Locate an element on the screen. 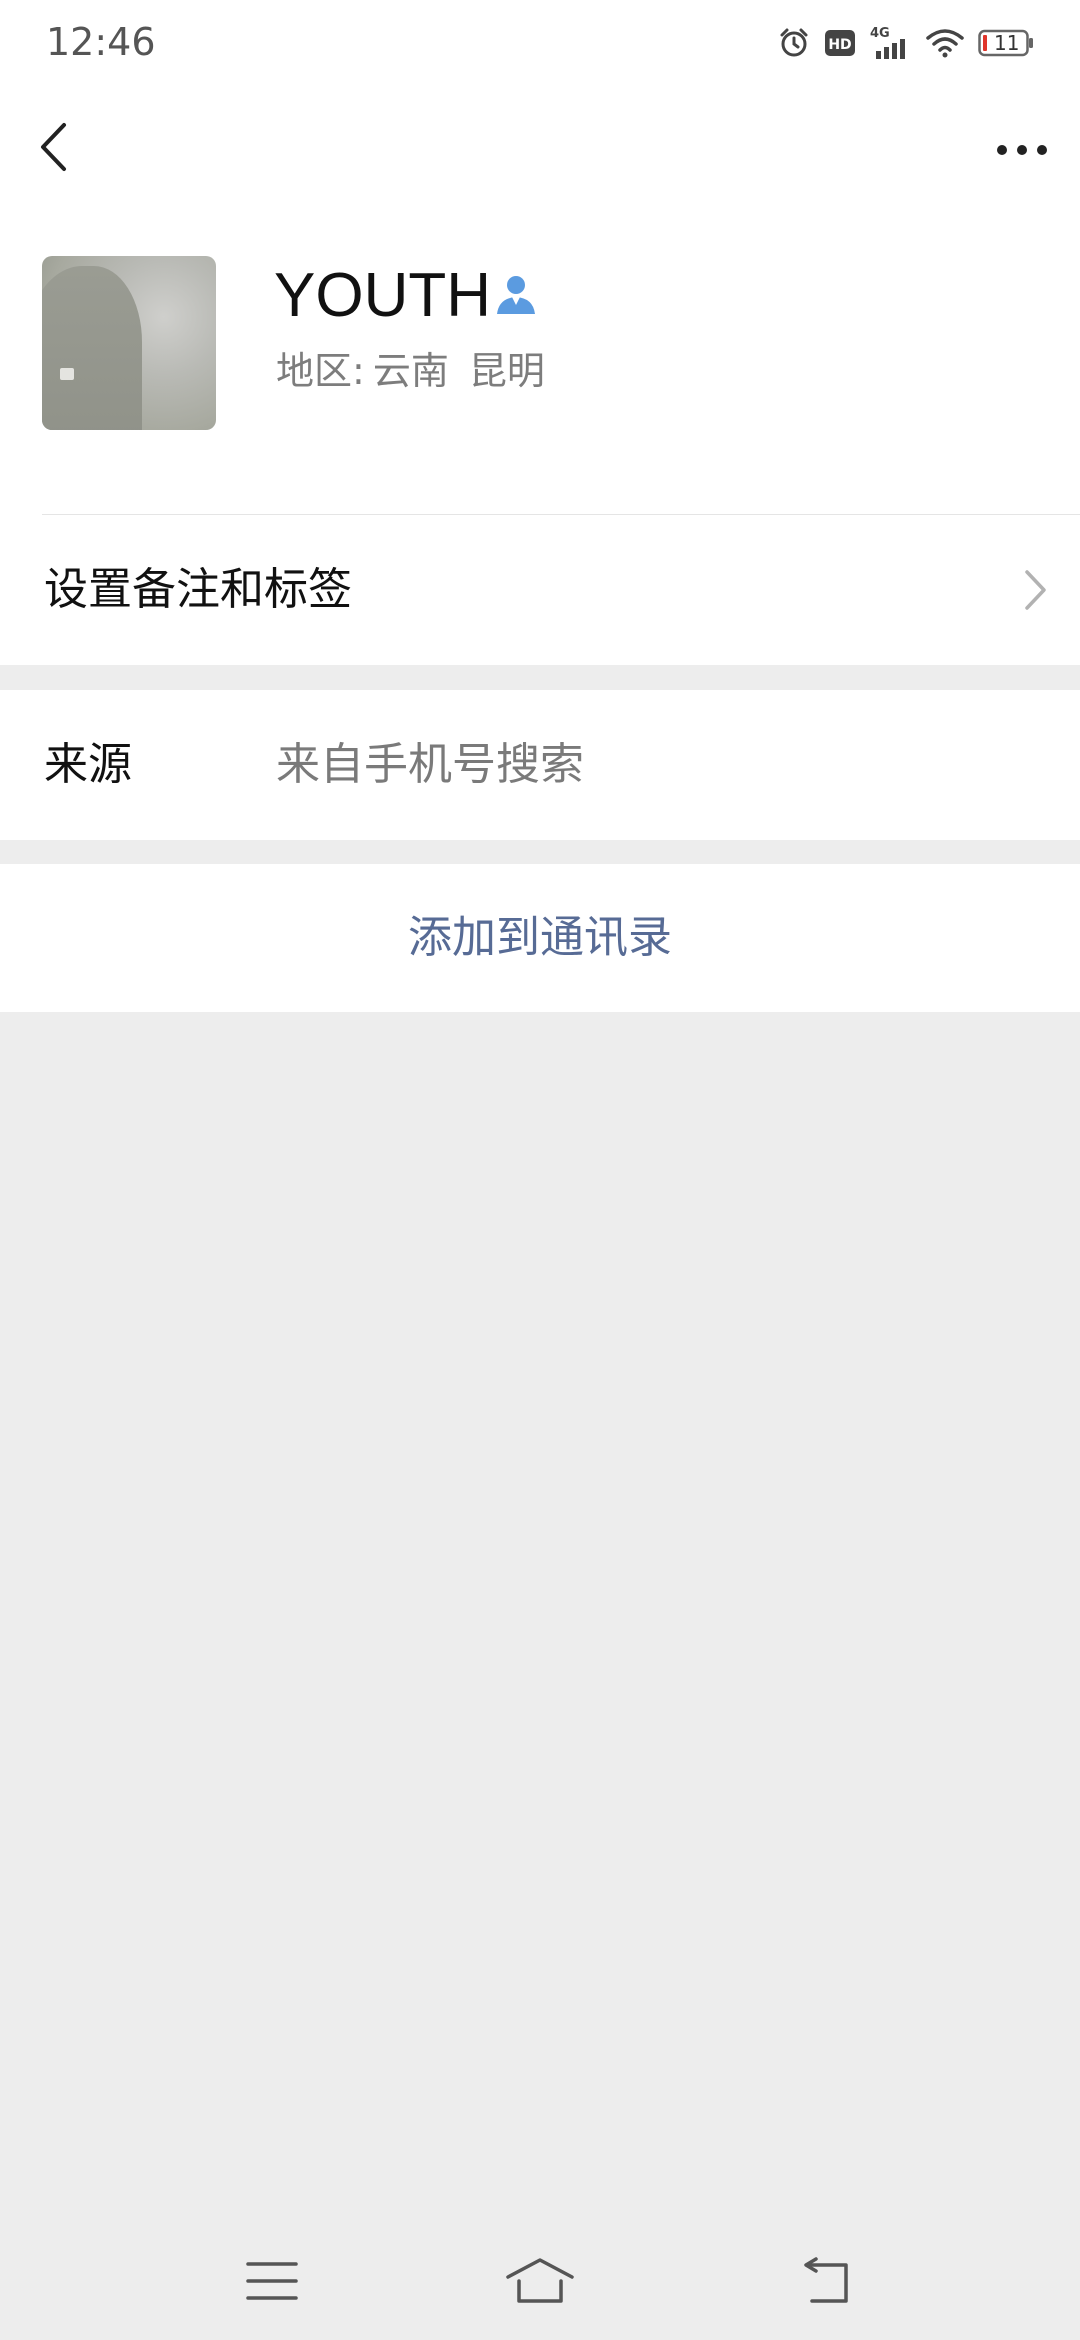 The image size is (1080, 2340). avatar-photo-detail is located at coordinates (67, 374).